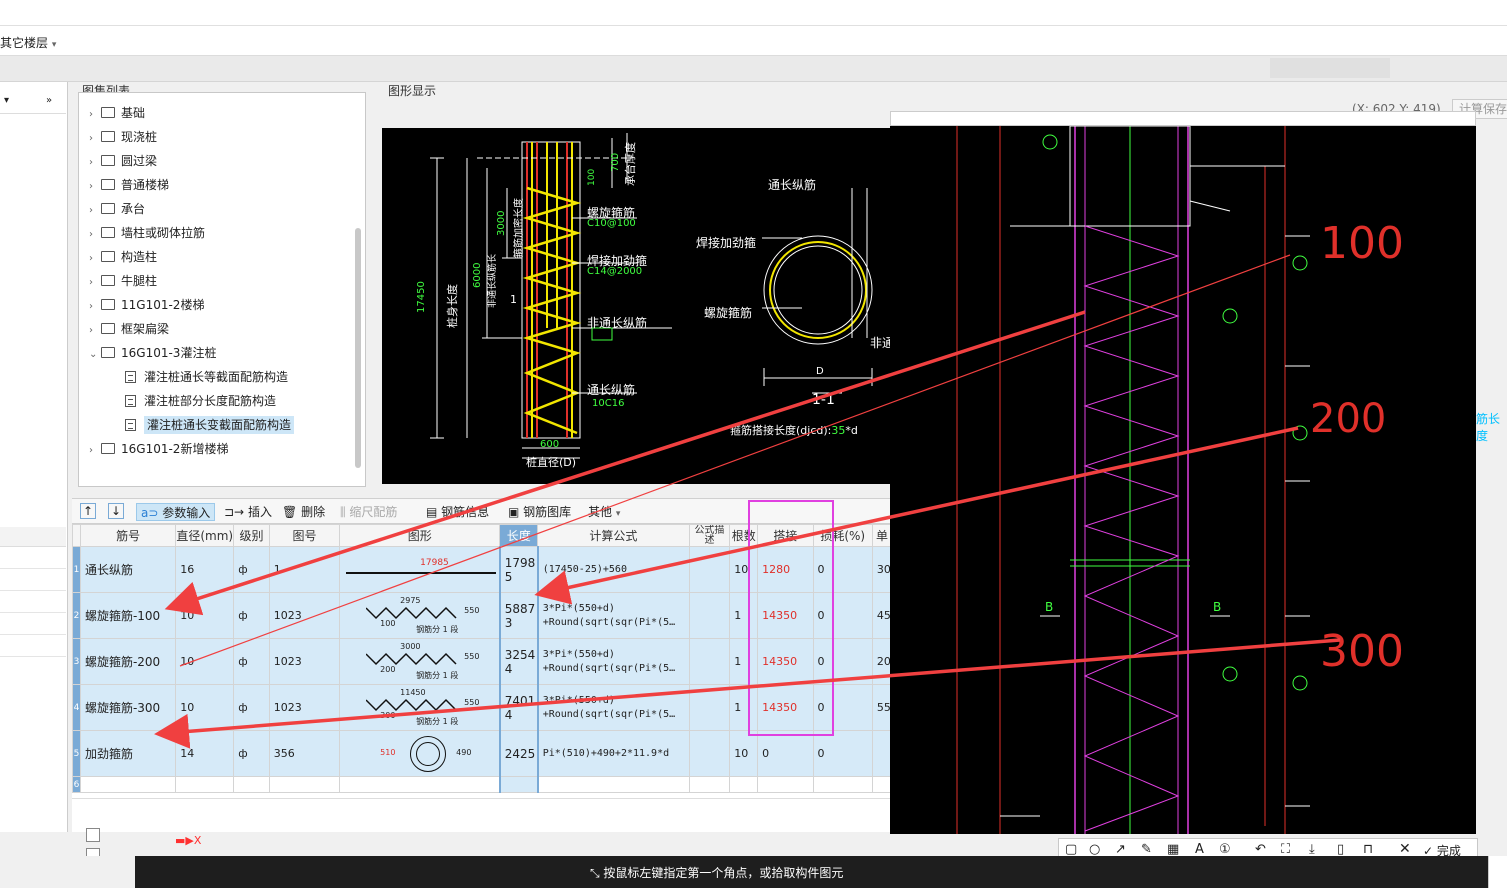 The height and width of the screenshot is (888, 1507). Describe the element at coordinates (518, 707) in the screenshot. I see `cell-length: 7401 4` at that location.